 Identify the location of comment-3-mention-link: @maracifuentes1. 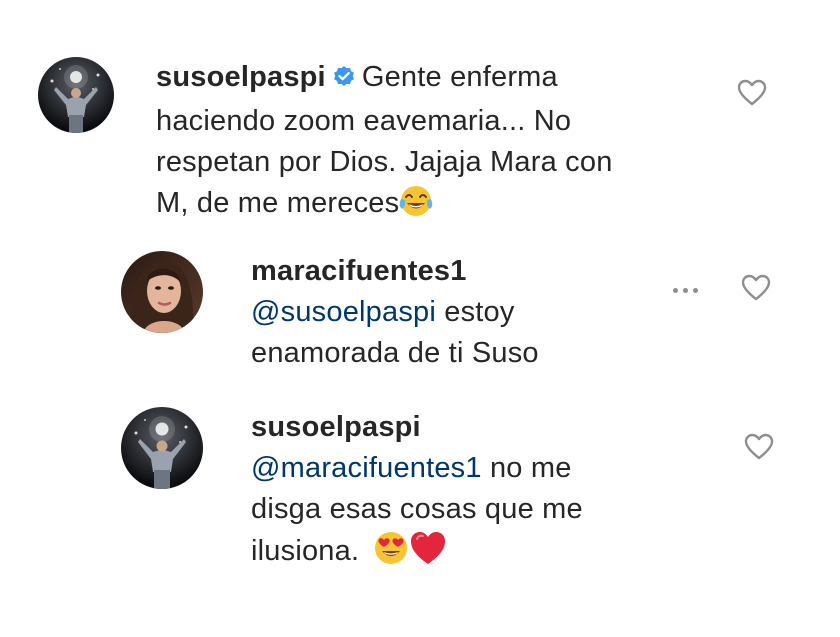
(366, 468).